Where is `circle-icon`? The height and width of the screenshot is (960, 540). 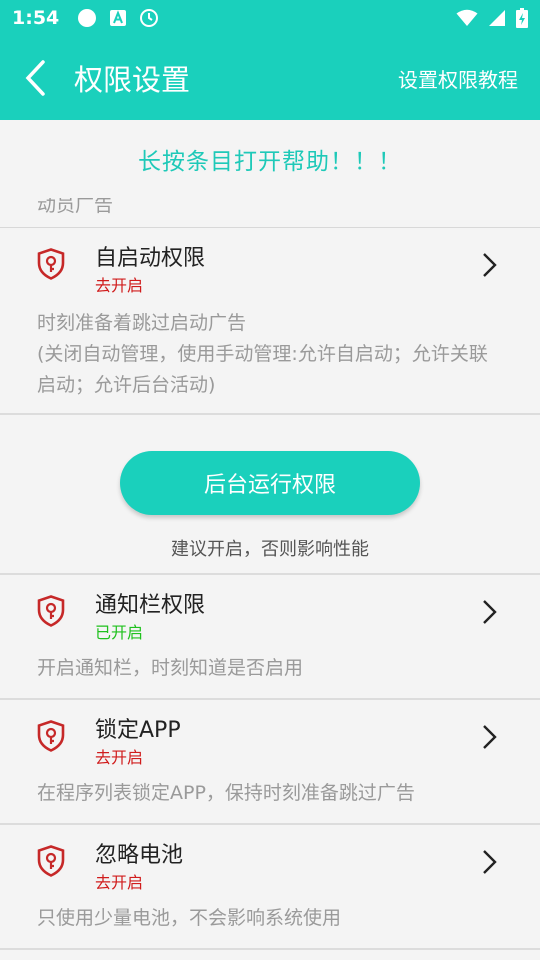 circle-icon is located at coordinates (87, 18).